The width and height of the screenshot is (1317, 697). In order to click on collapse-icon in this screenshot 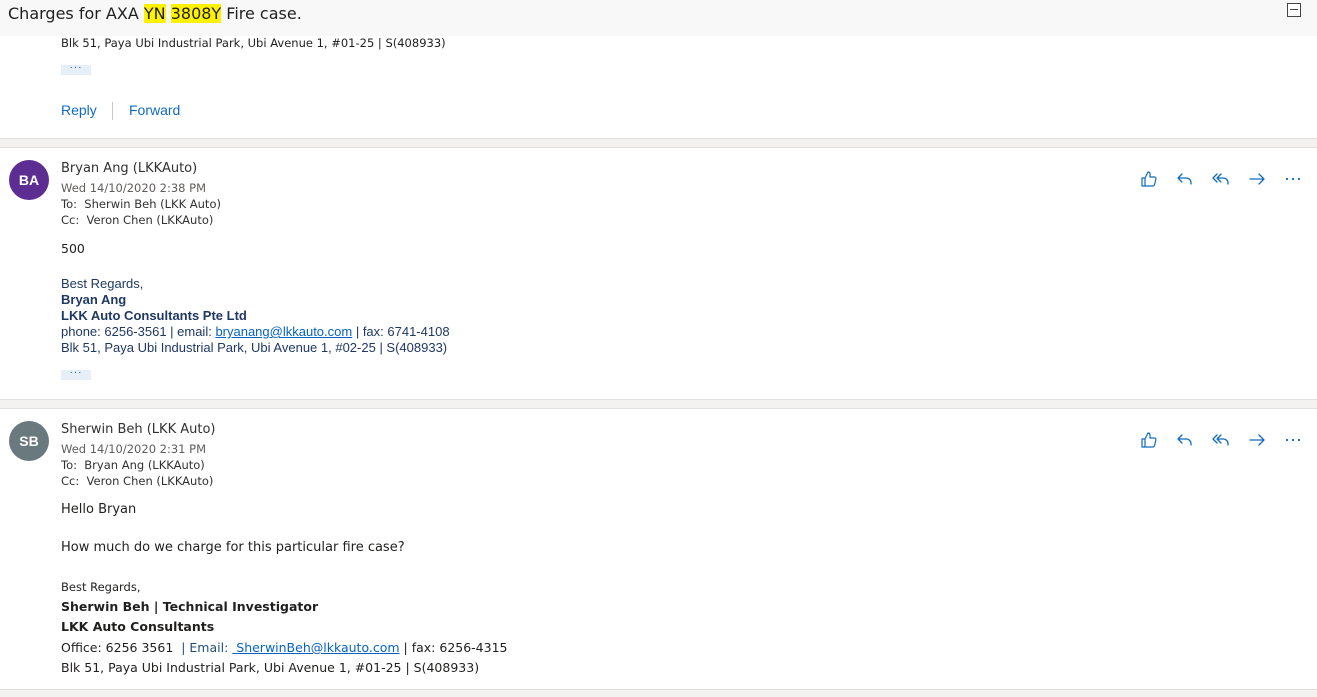, I will do `click(1294, 10)`.